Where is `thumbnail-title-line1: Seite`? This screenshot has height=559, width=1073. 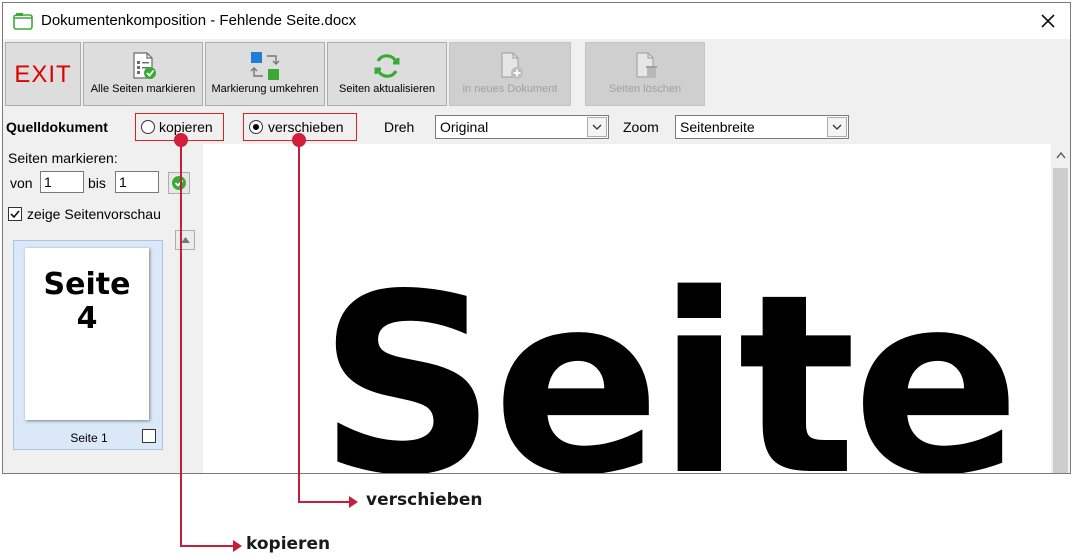 thumbnail-title-line1: Seite is located at coordinates (87, 284).